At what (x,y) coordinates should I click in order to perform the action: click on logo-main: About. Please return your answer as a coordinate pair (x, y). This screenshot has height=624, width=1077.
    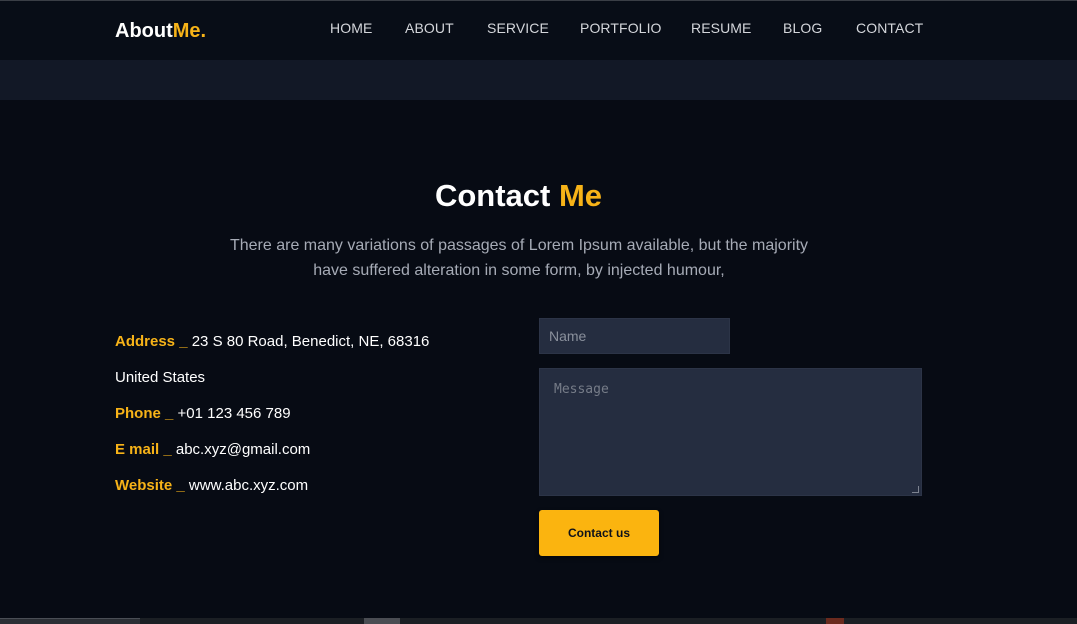
    Looking at the image, I should click on (144, 31).